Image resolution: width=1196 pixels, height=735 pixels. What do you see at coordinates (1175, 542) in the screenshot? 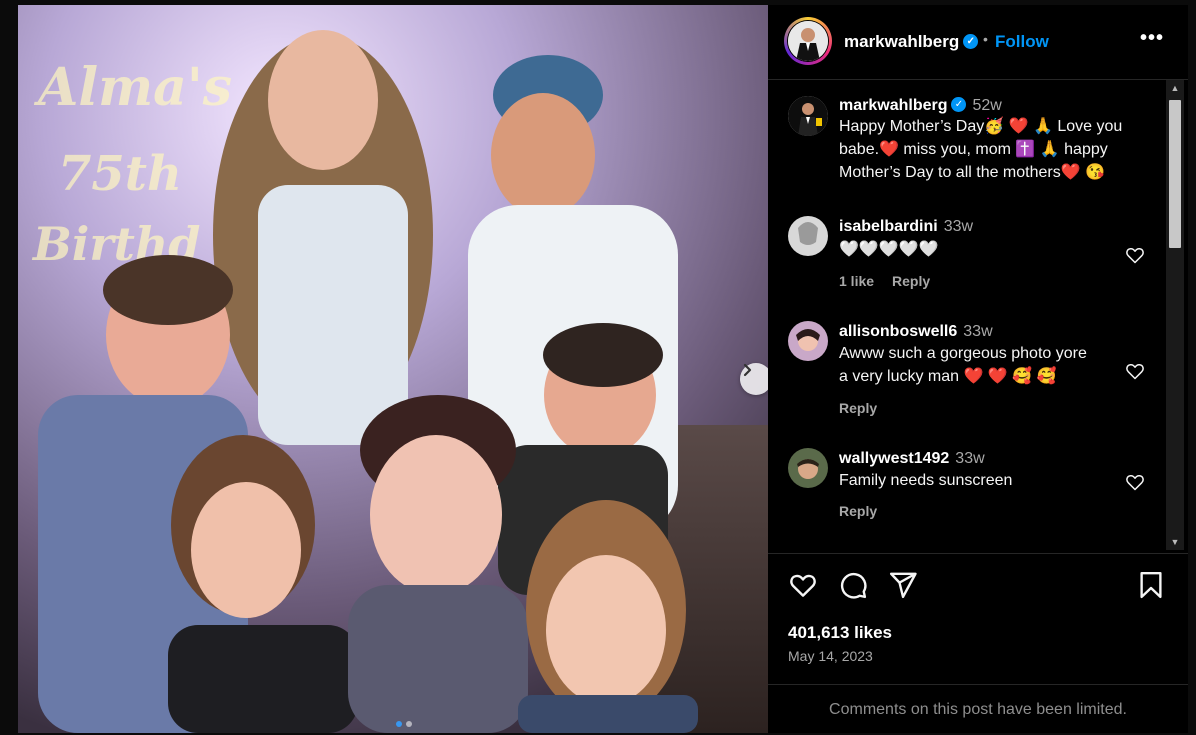
I see `scroll-down-arrow-icon: ▼` at bounding box center [1175, 542].